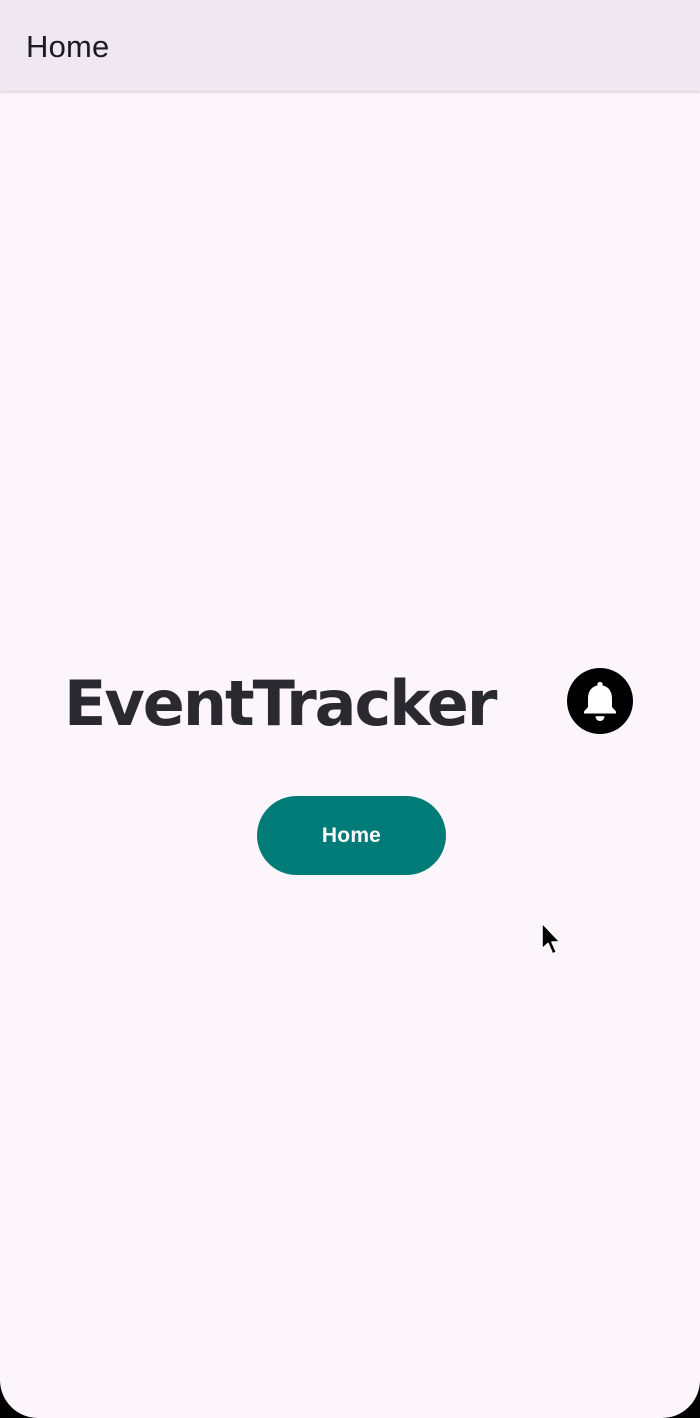  Describe the element at coordinates (351, 835) in the screenshot. I see `home-button: Home` at that location.